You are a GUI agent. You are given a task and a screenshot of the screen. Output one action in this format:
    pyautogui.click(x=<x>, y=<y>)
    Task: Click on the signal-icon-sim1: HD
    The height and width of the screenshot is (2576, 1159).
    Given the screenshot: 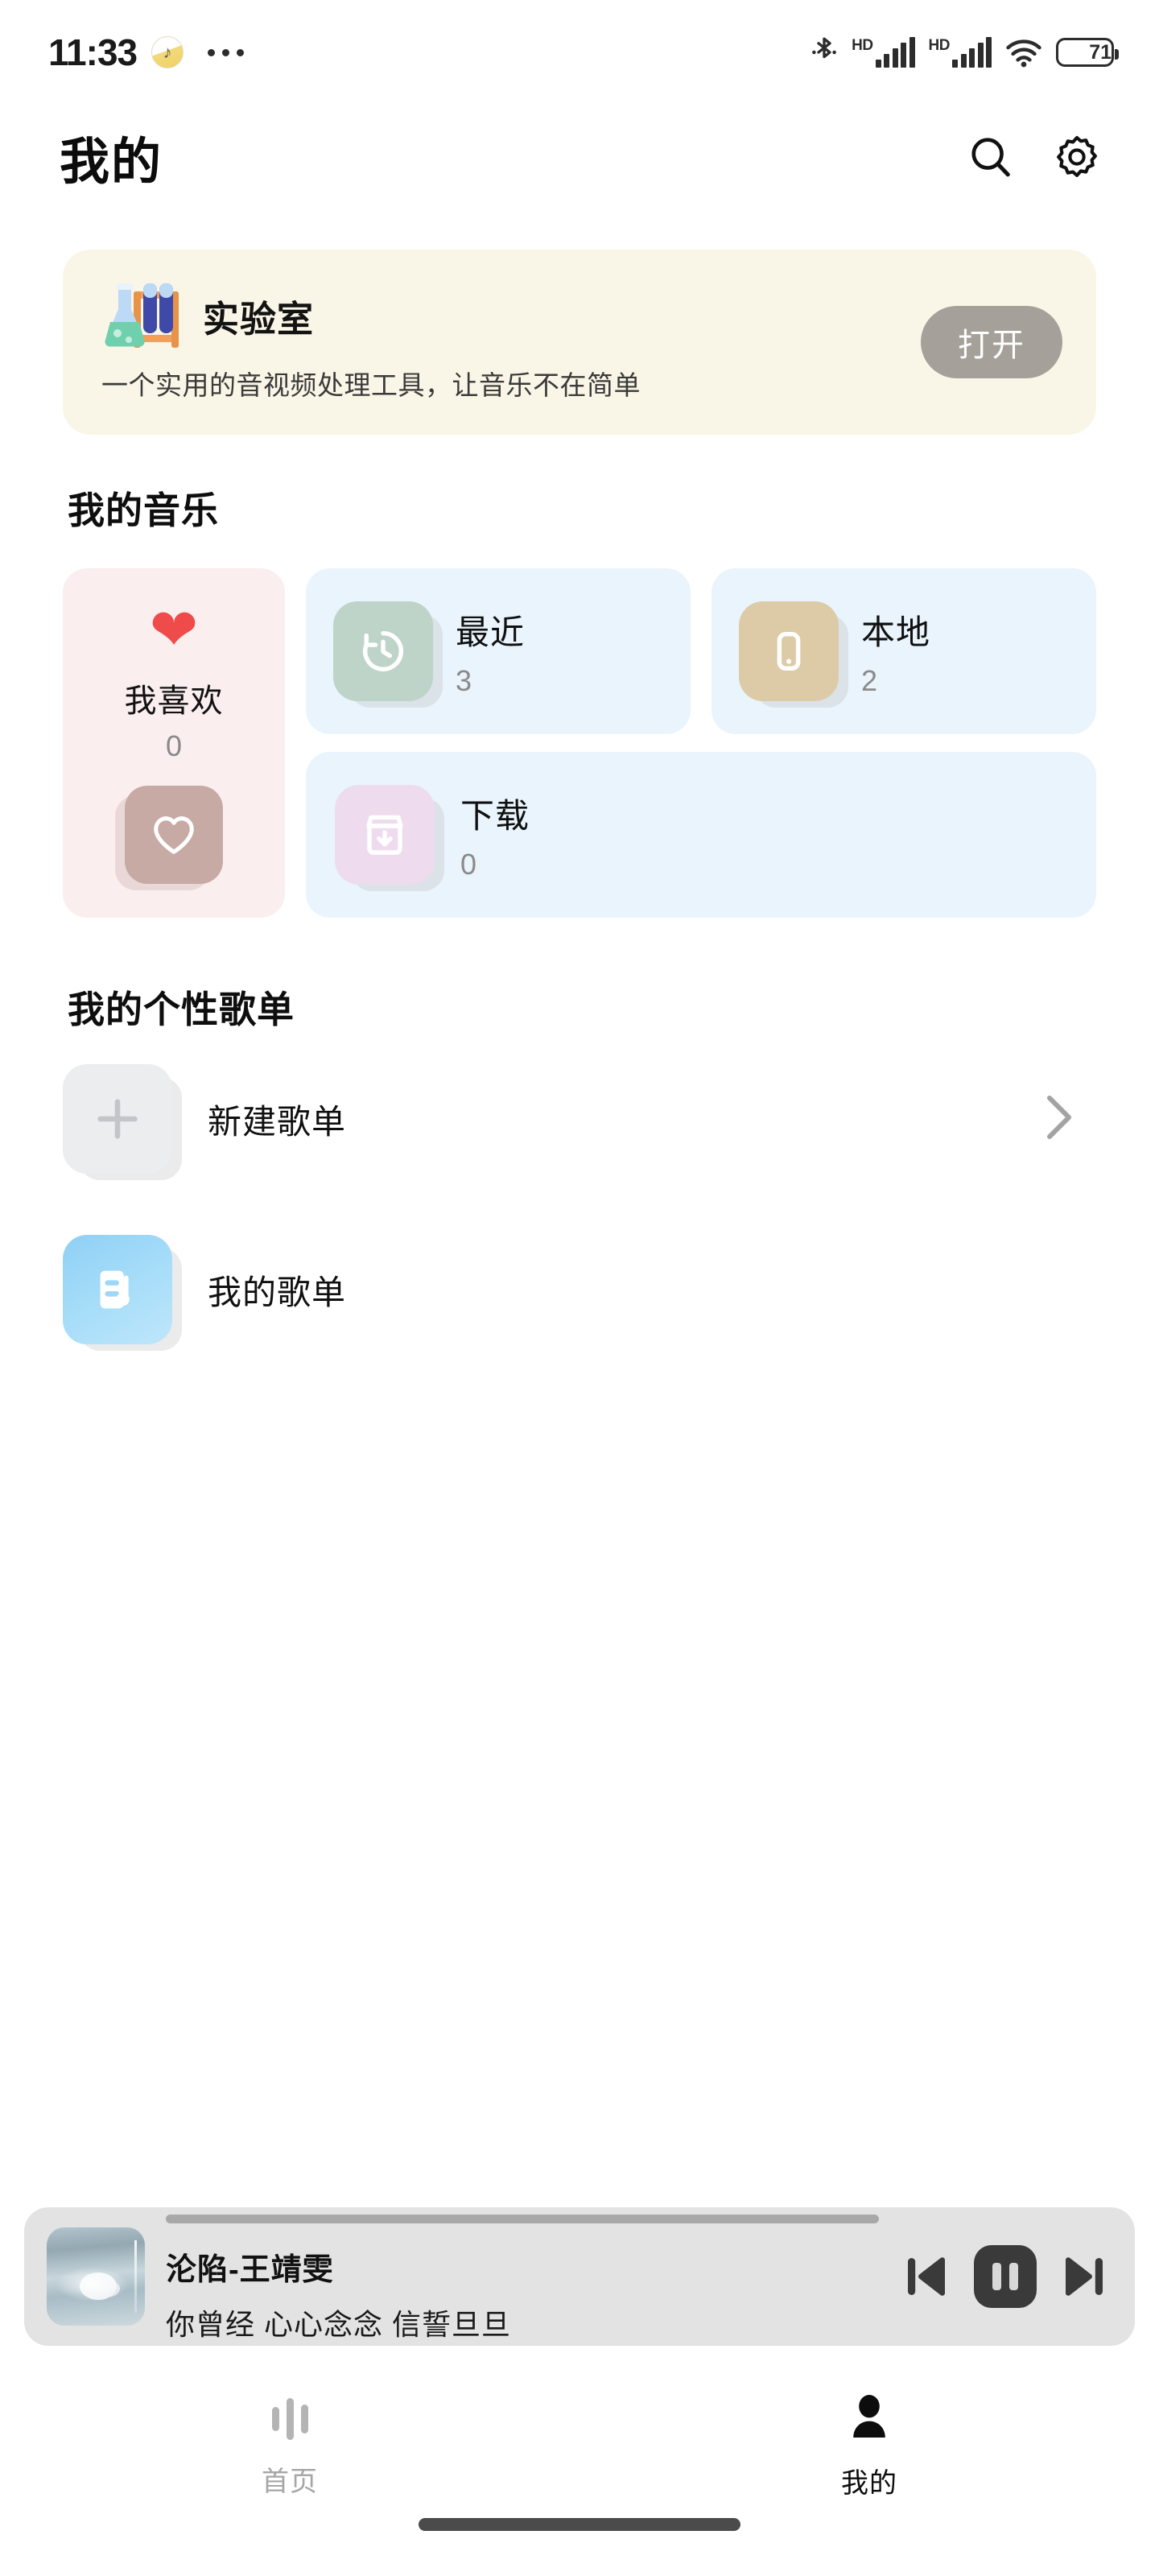 What is the action you would take?
    pyautogui.click(x=883, y=53)
    